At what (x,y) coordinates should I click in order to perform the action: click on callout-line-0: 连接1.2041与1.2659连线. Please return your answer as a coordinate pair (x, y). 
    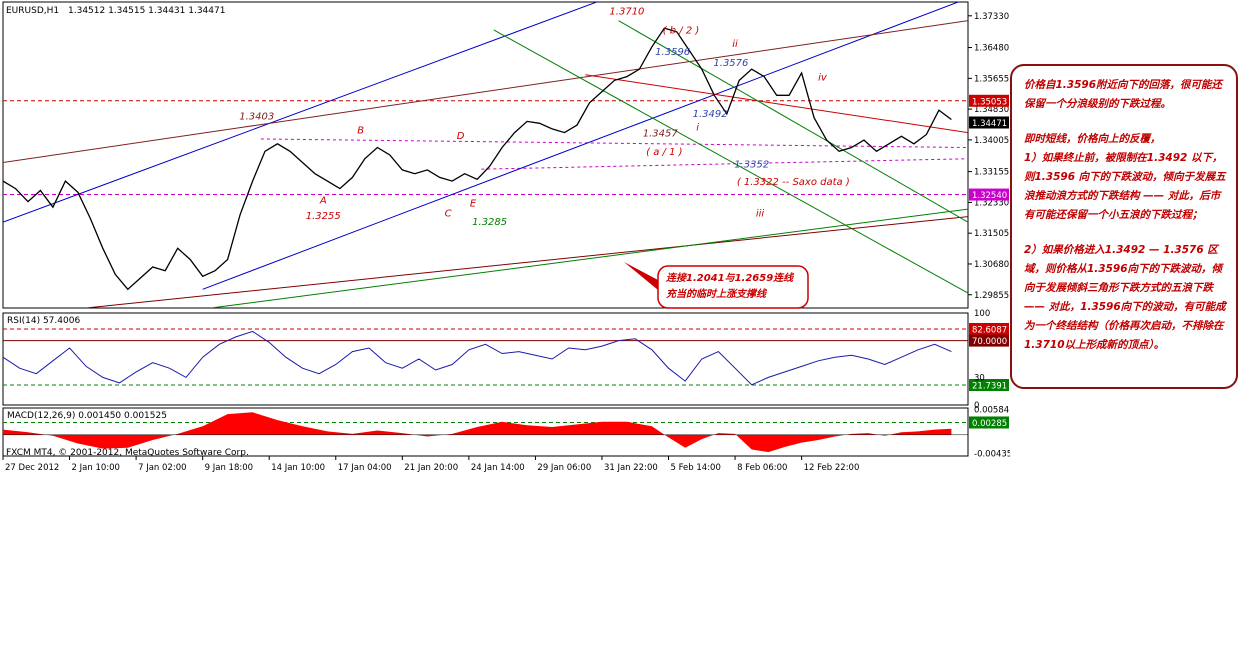
    Looking at the image, I should click on (730, 278).